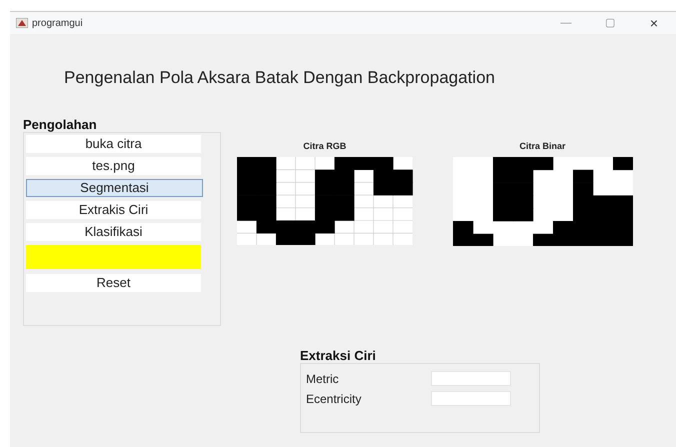 This screenshot has width=676, height=447. What do you see at coordinates (542, 146) in the screenshot?
I see `axes-title: Citra Binar` at bounding box center [542, 146].